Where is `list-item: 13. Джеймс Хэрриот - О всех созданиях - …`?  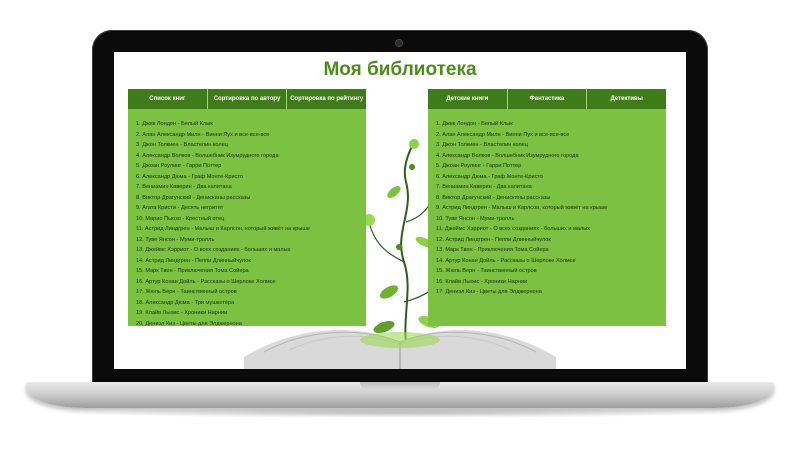
list-item: 13. Джеймс Хэрриот - О всех созданиях - … is located at coordinates (213, 250).